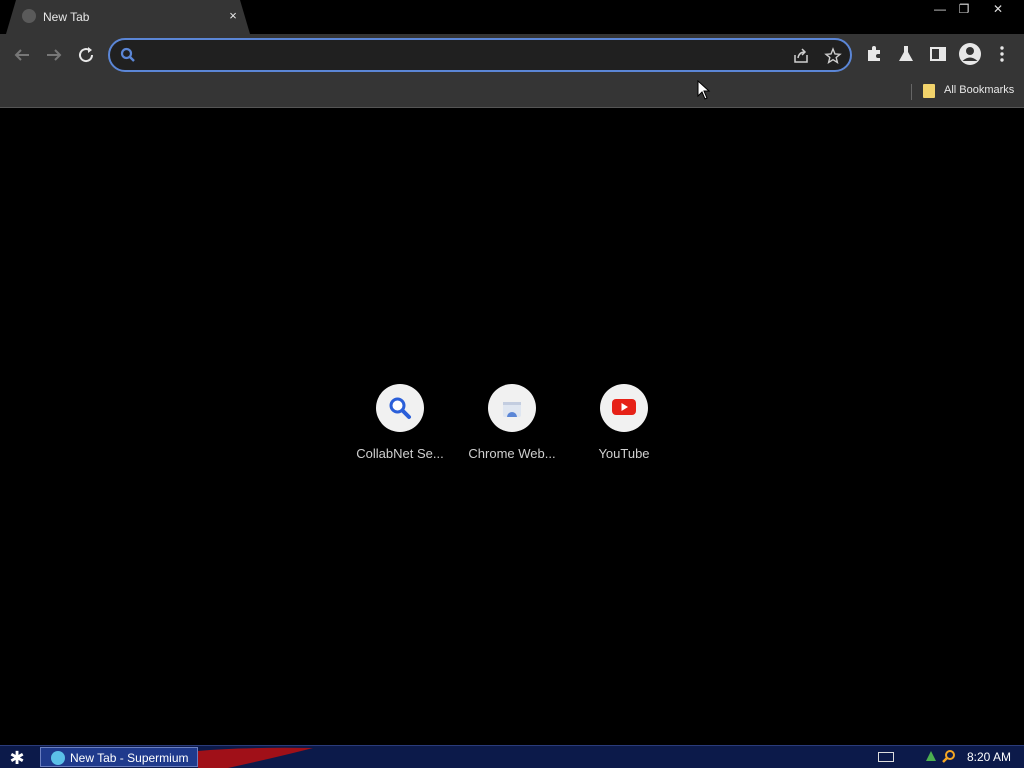 This screenshot has height=768, width=1024. Describe the element at coordinates (1002, 54) in the screenshot. I see `more-menu-icon` at that location.